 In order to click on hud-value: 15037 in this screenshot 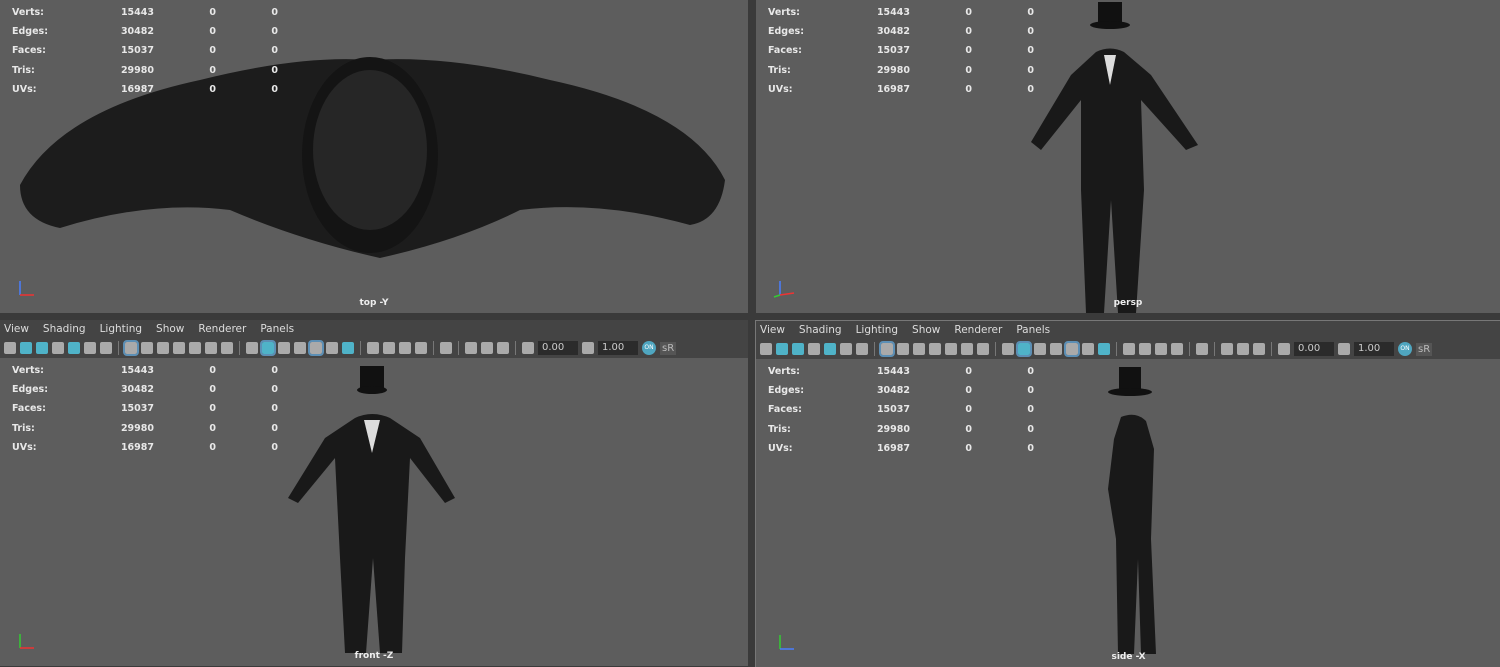, I will do `click(137, 51)`.